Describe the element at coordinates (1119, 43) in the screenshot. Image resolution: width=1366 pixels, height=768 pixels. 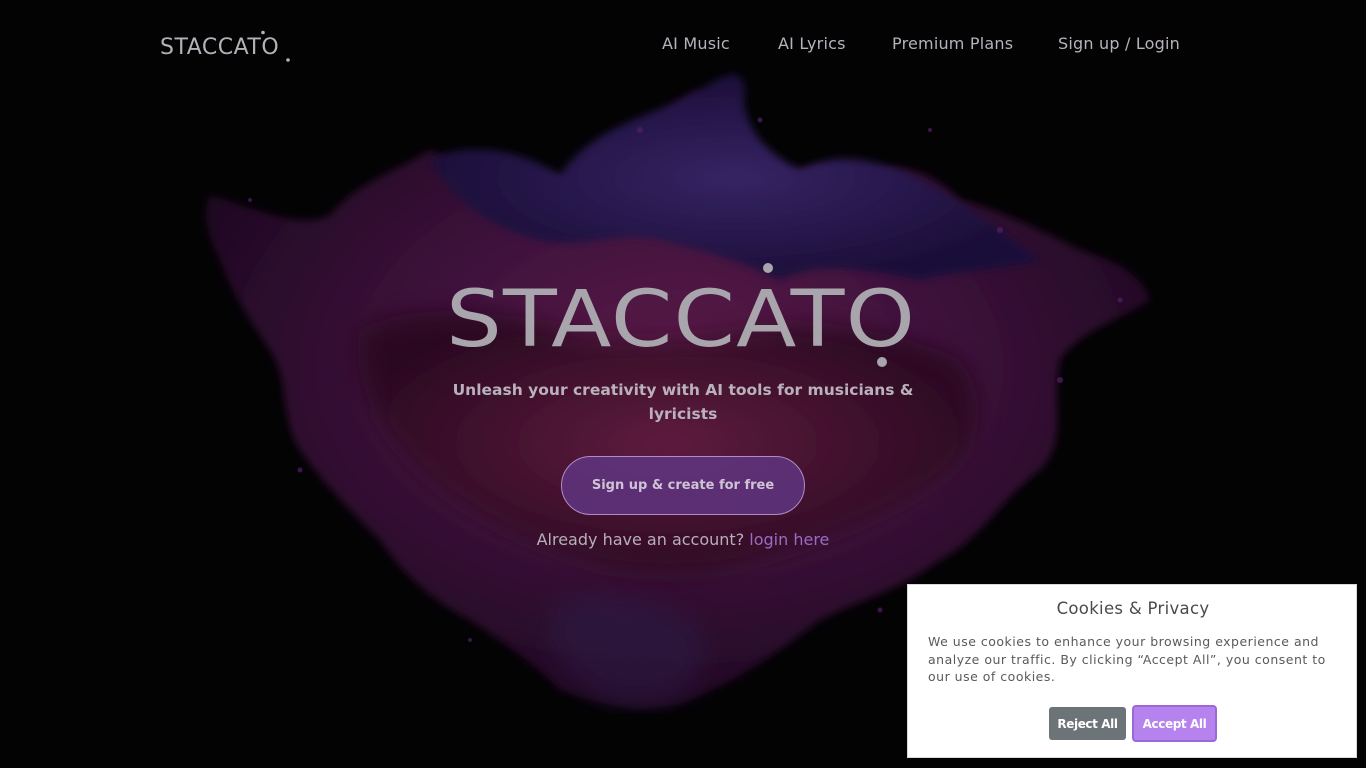
I see `nav-sign-up-login: Sign up / Login` at that location.